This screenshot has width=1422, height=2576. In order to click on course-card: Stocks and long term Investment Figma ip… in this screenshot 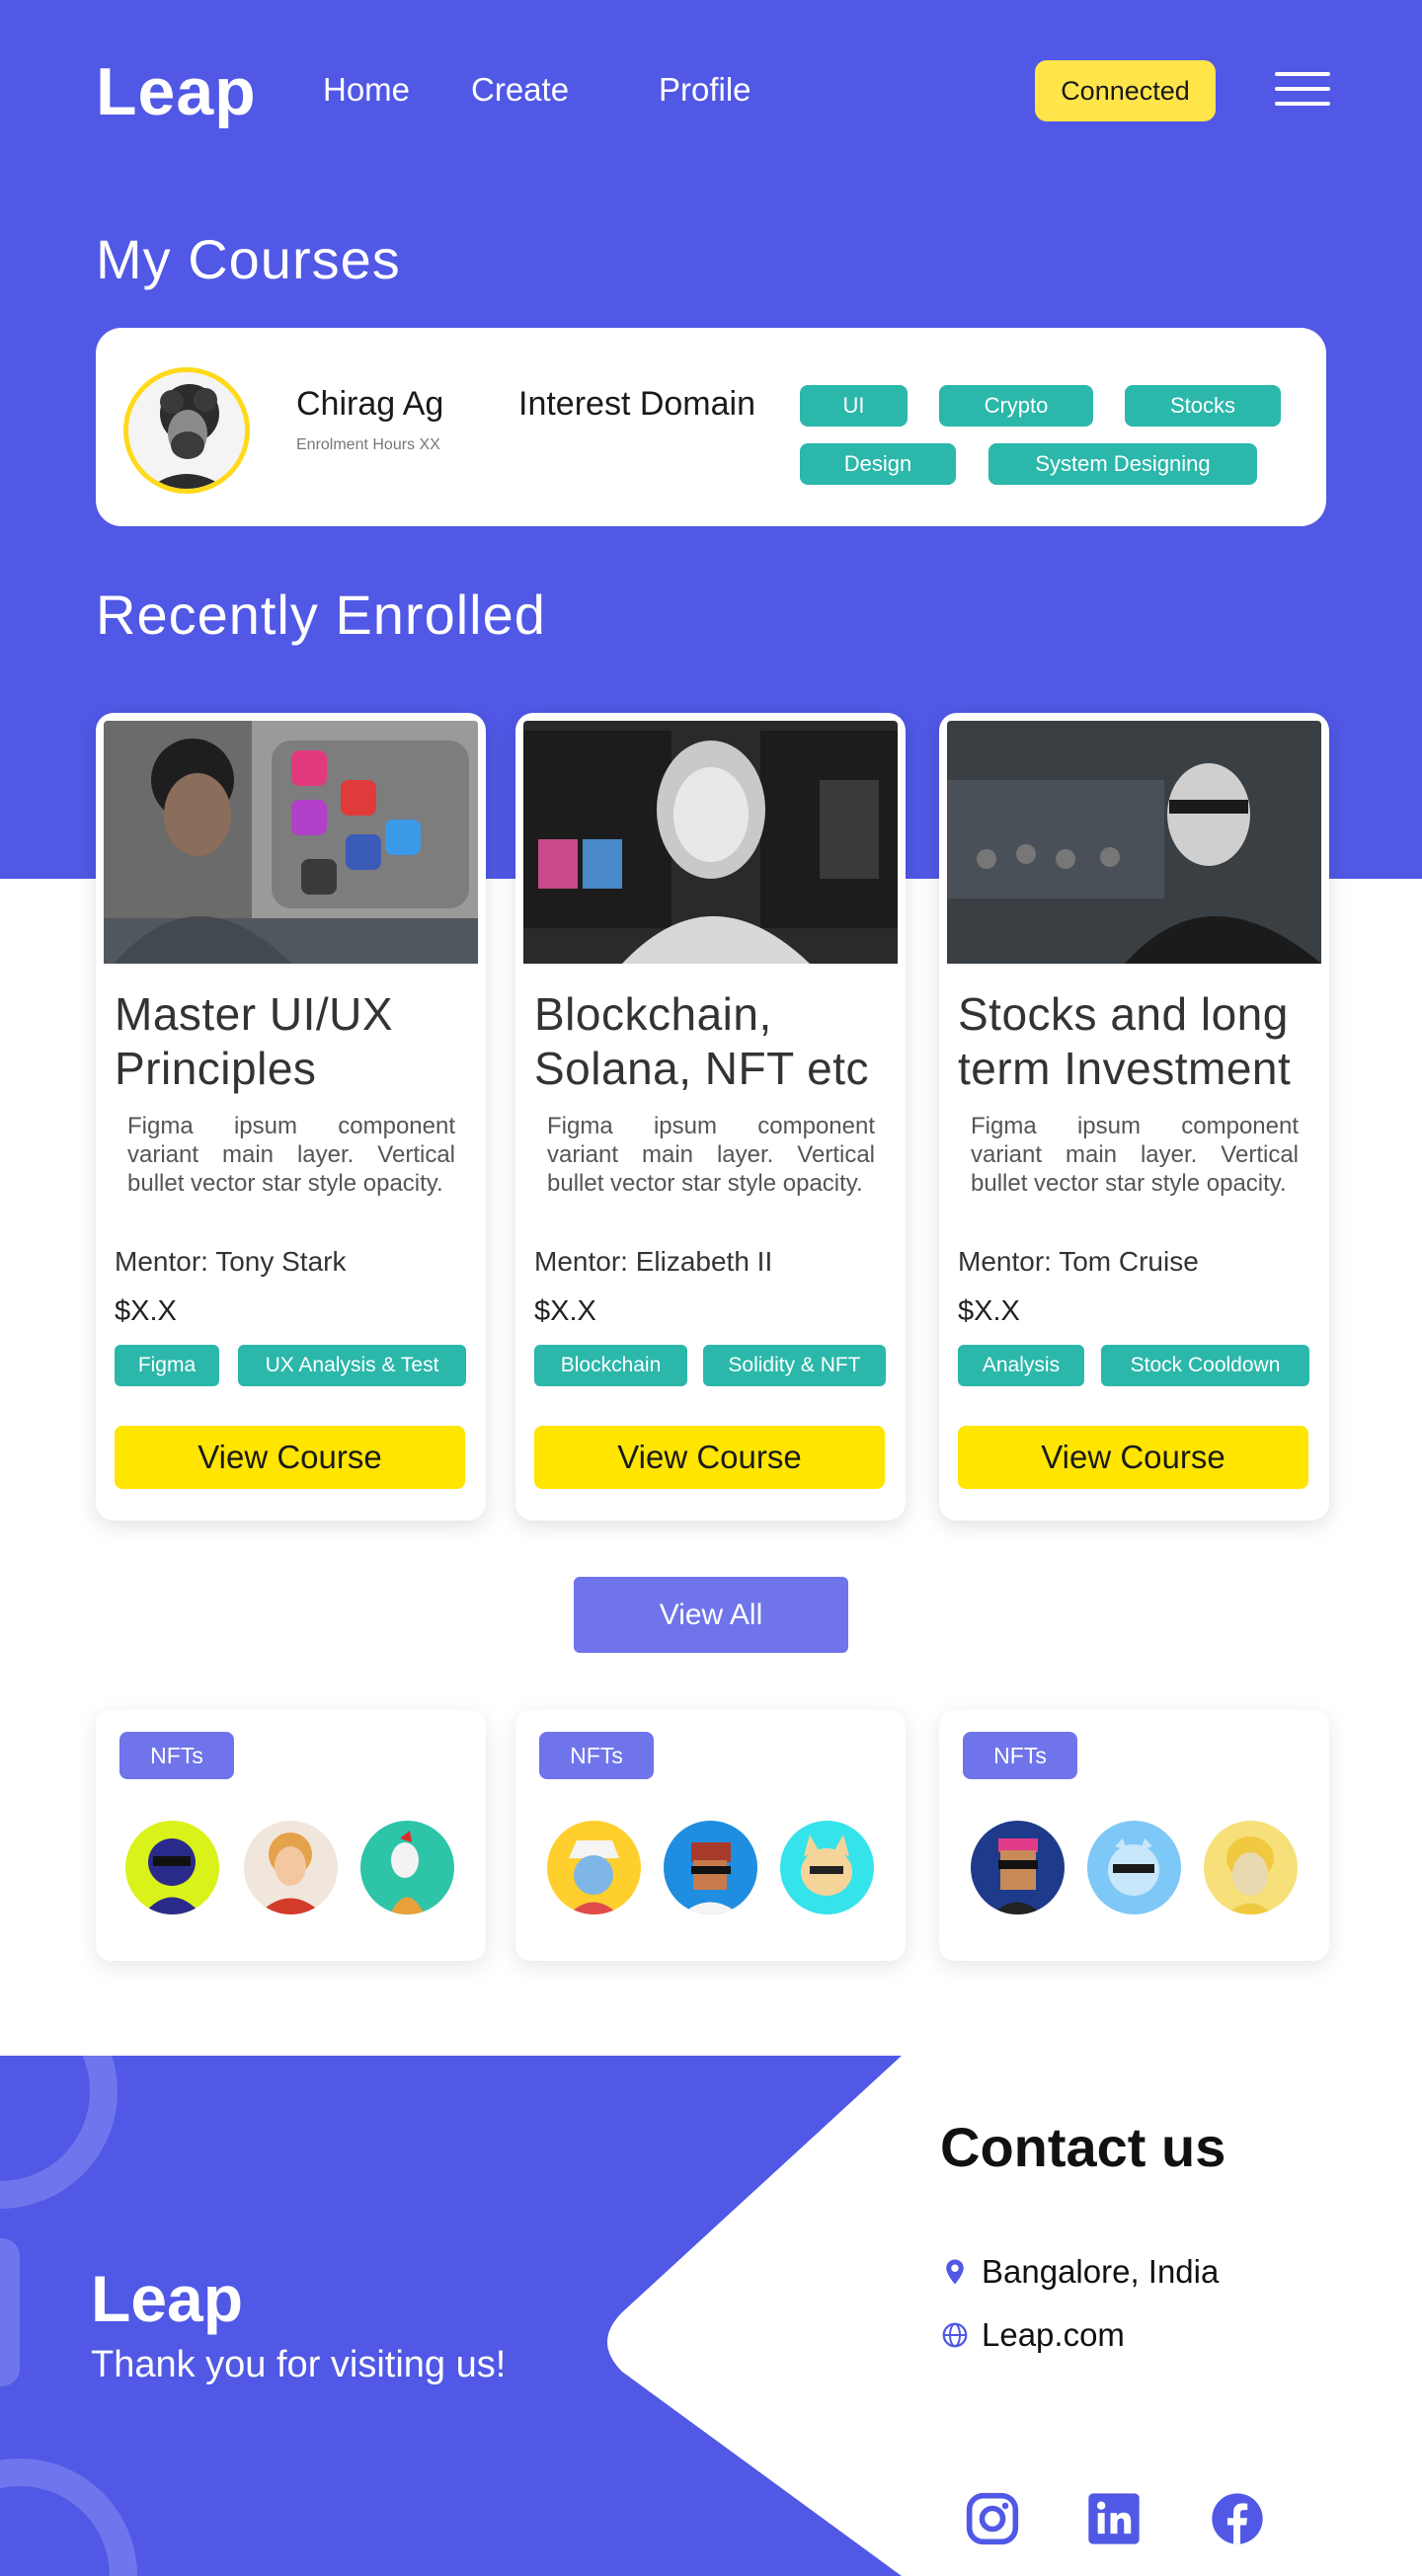, I will do `click(1134, 1117)`.